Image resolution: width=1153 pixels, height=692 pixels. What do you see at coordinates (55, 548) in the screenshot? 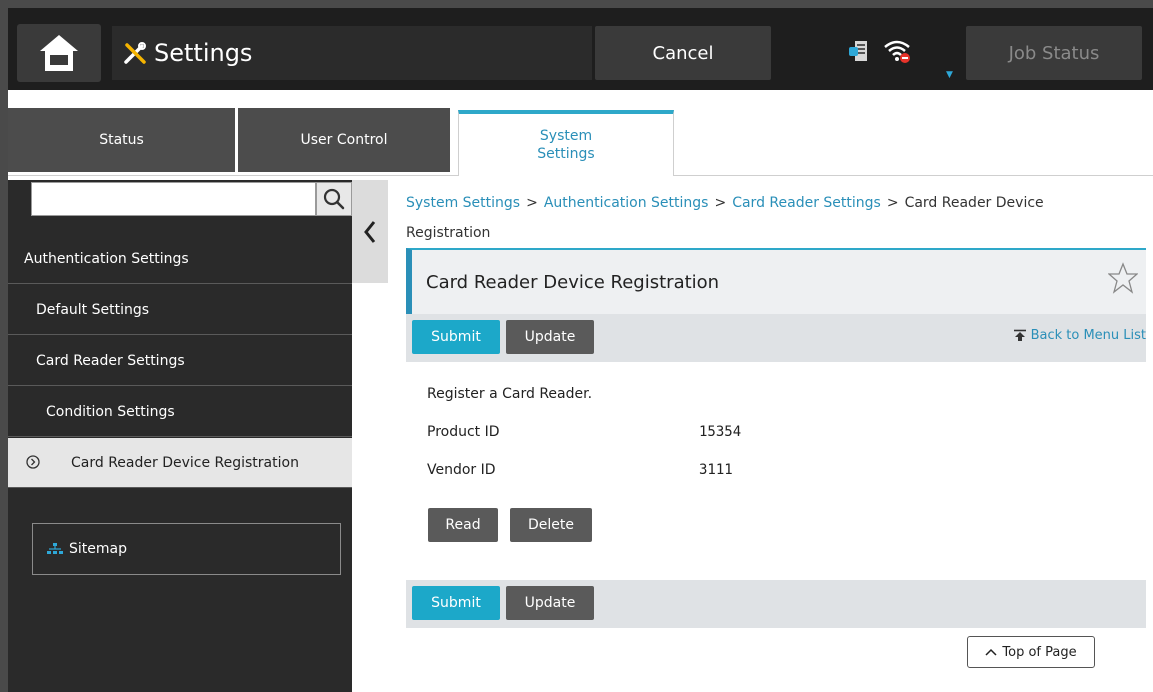
I see `sitemap-icon` at bounding box center [55, 548].